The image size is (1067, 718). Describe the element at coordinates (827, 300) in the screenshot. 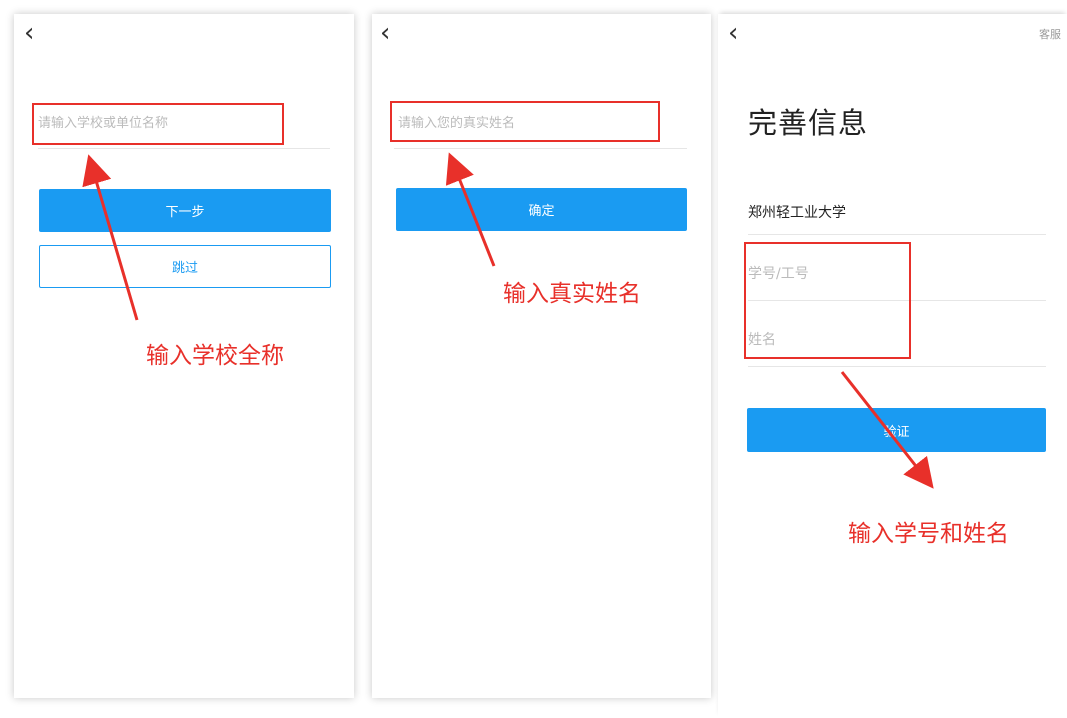

I see `highlight-box-id-name` at that location.